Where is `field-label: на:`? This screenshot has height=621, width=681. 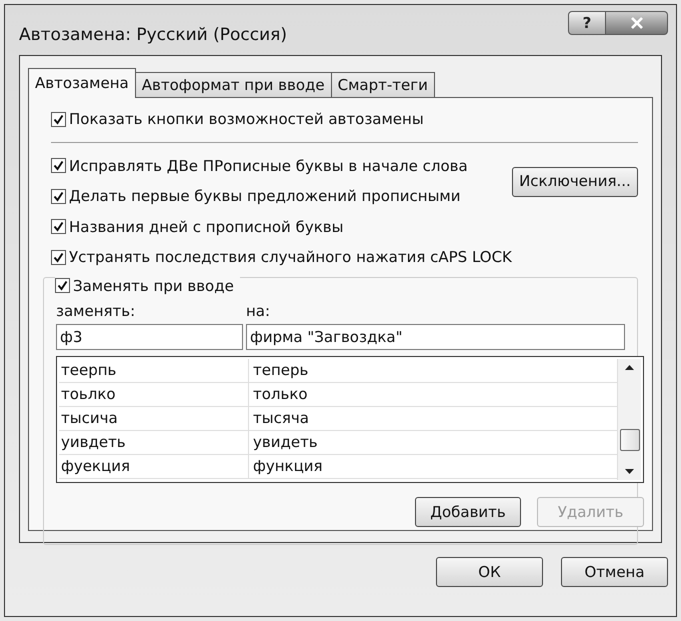
field-label: на: is located at coordinates (258, 311).